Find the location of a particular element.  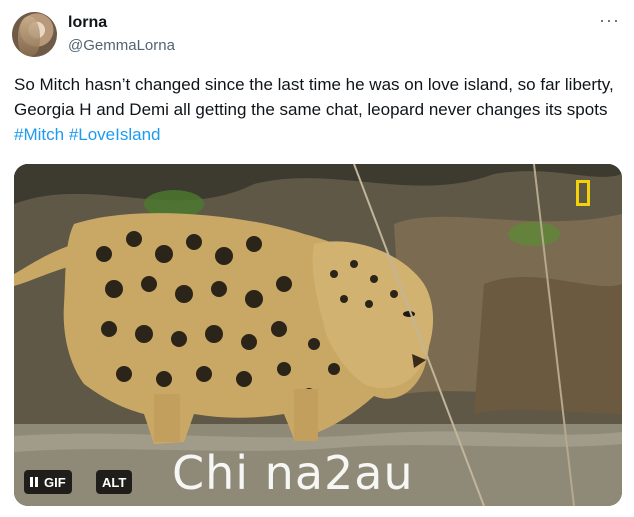

gif-badge: GIF is located at coordinates (48, 482).